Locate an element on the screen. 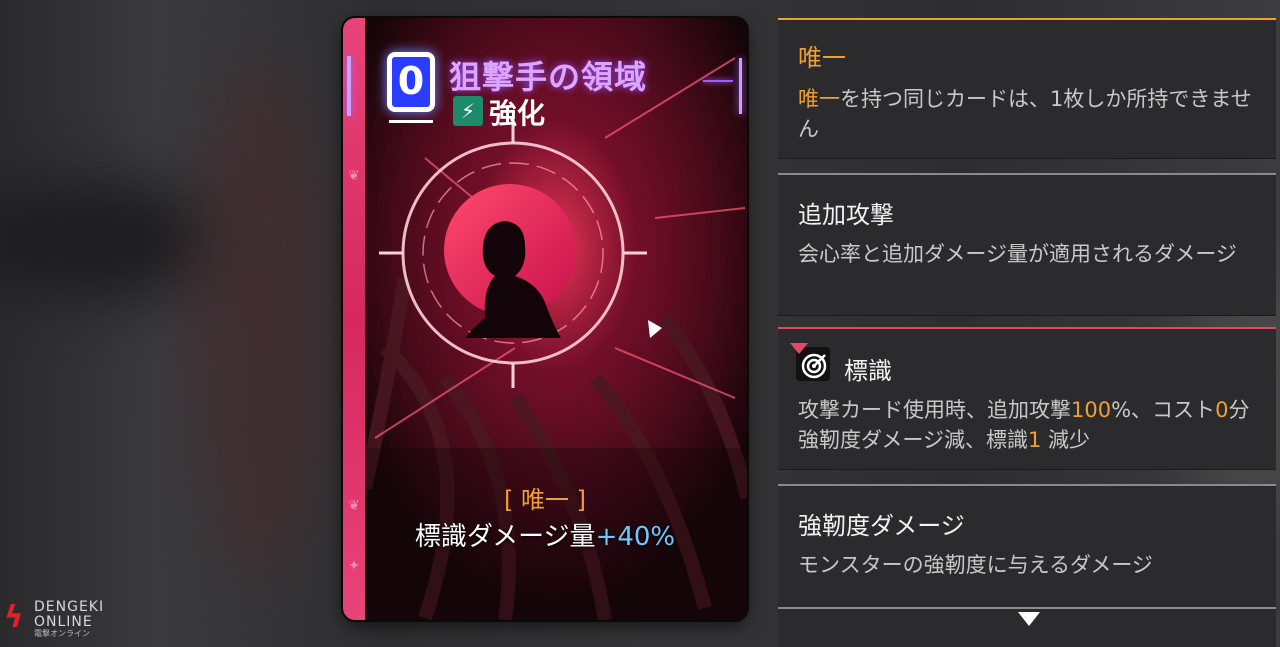  header-frame-line is located at coordinates (718, 81).